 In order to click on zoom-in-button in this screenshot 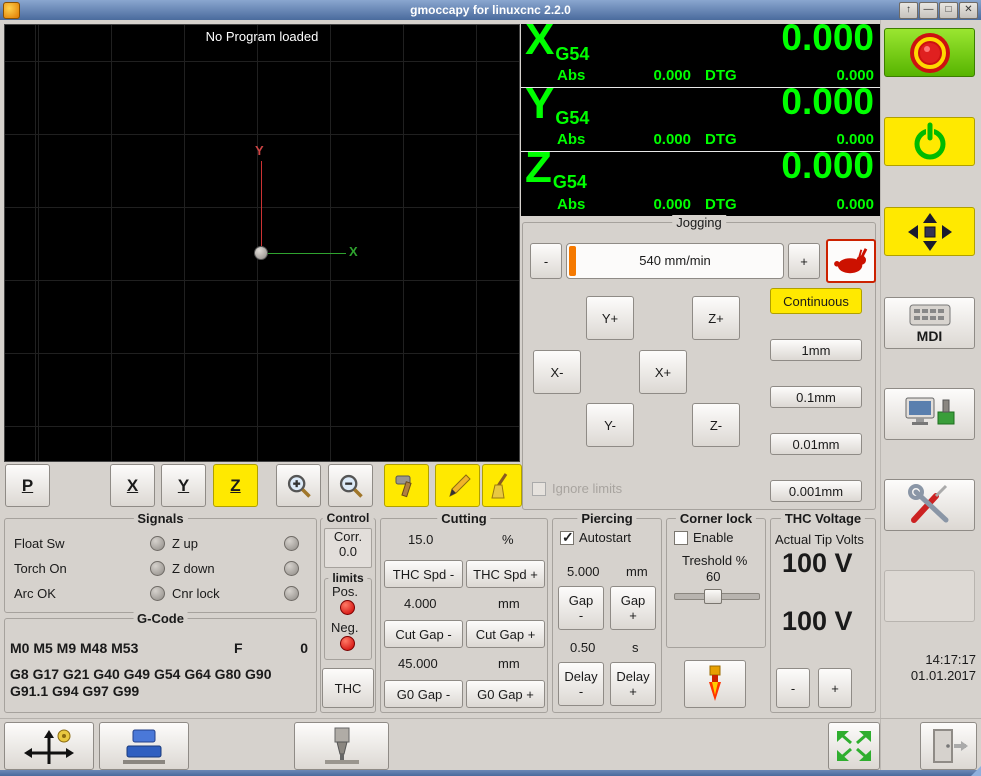, I will do `click(298, 485)`.